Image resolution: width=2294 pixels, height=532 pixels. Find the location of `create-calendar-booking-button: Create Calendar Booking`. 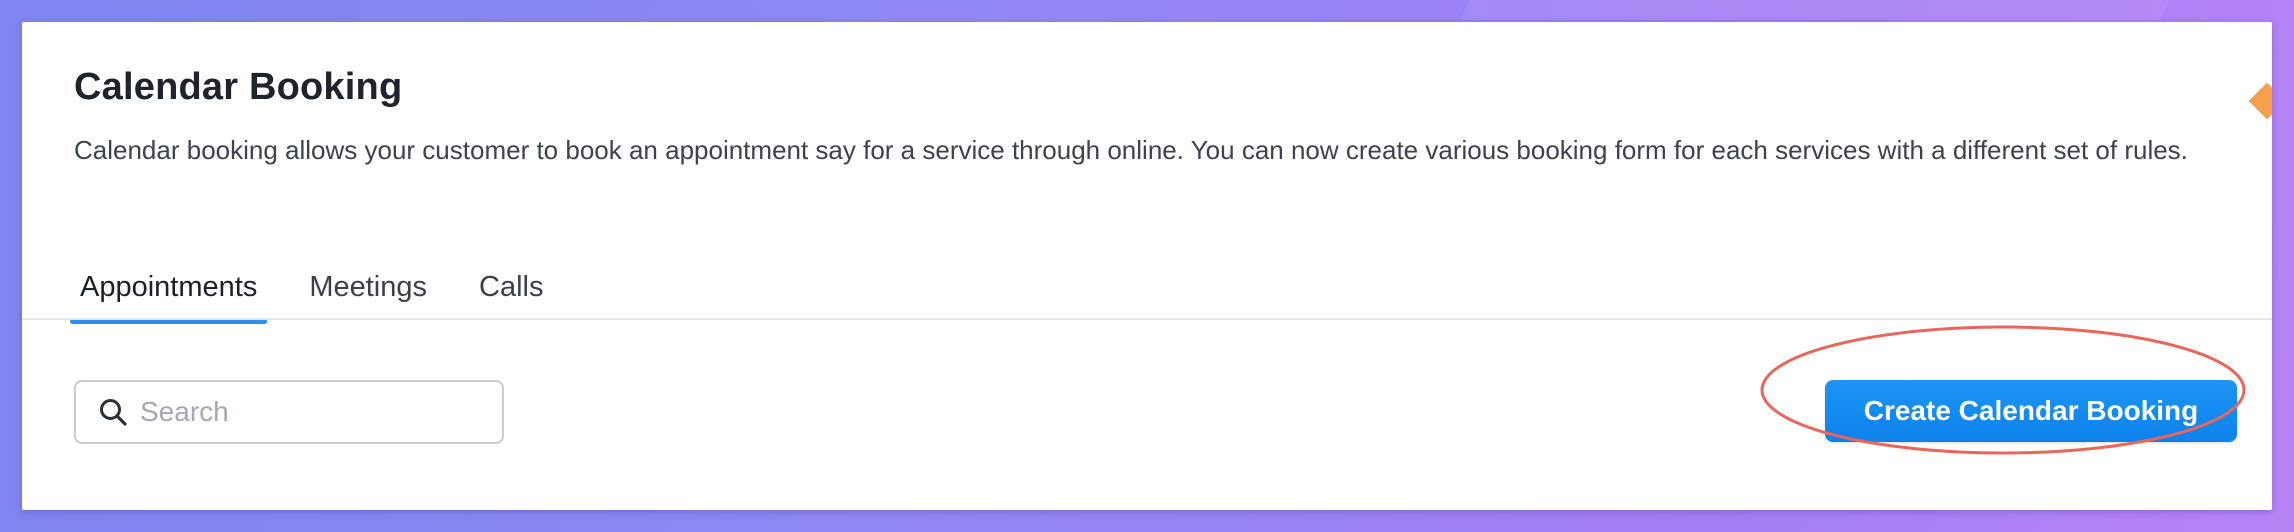

create-calendar-booking-button: Create Calendar Booking is located at coordinates (2031, 411).